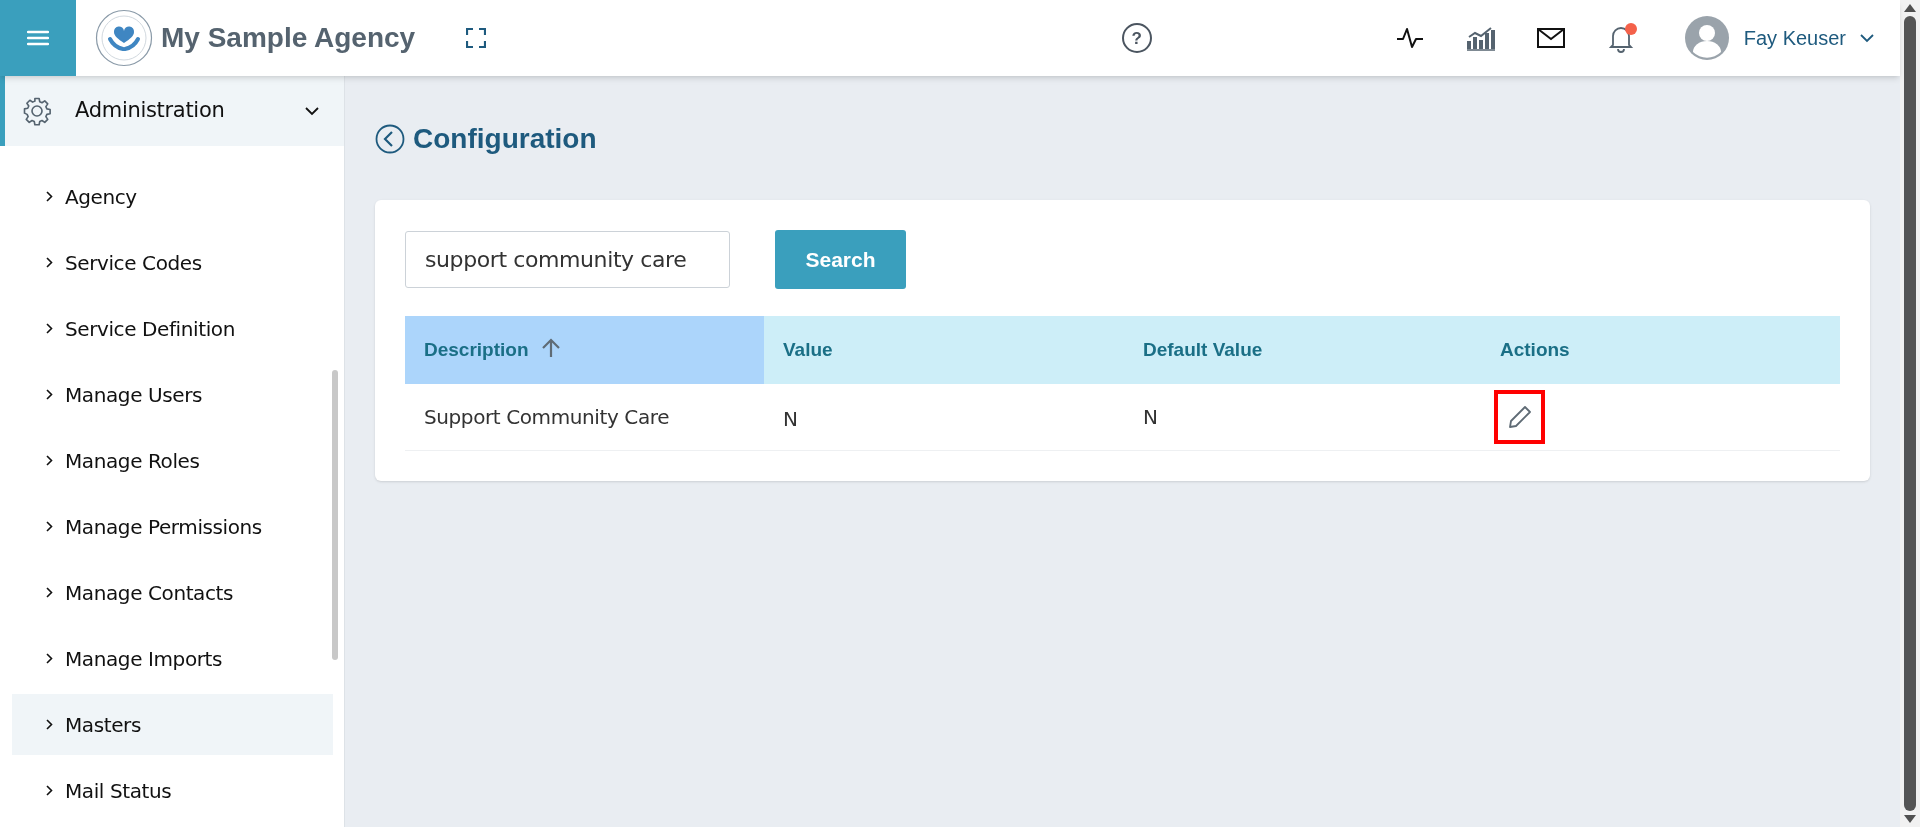 The image size is (1920, 827). I want to click on table-cell: Support Community Care, so click(584, 417).